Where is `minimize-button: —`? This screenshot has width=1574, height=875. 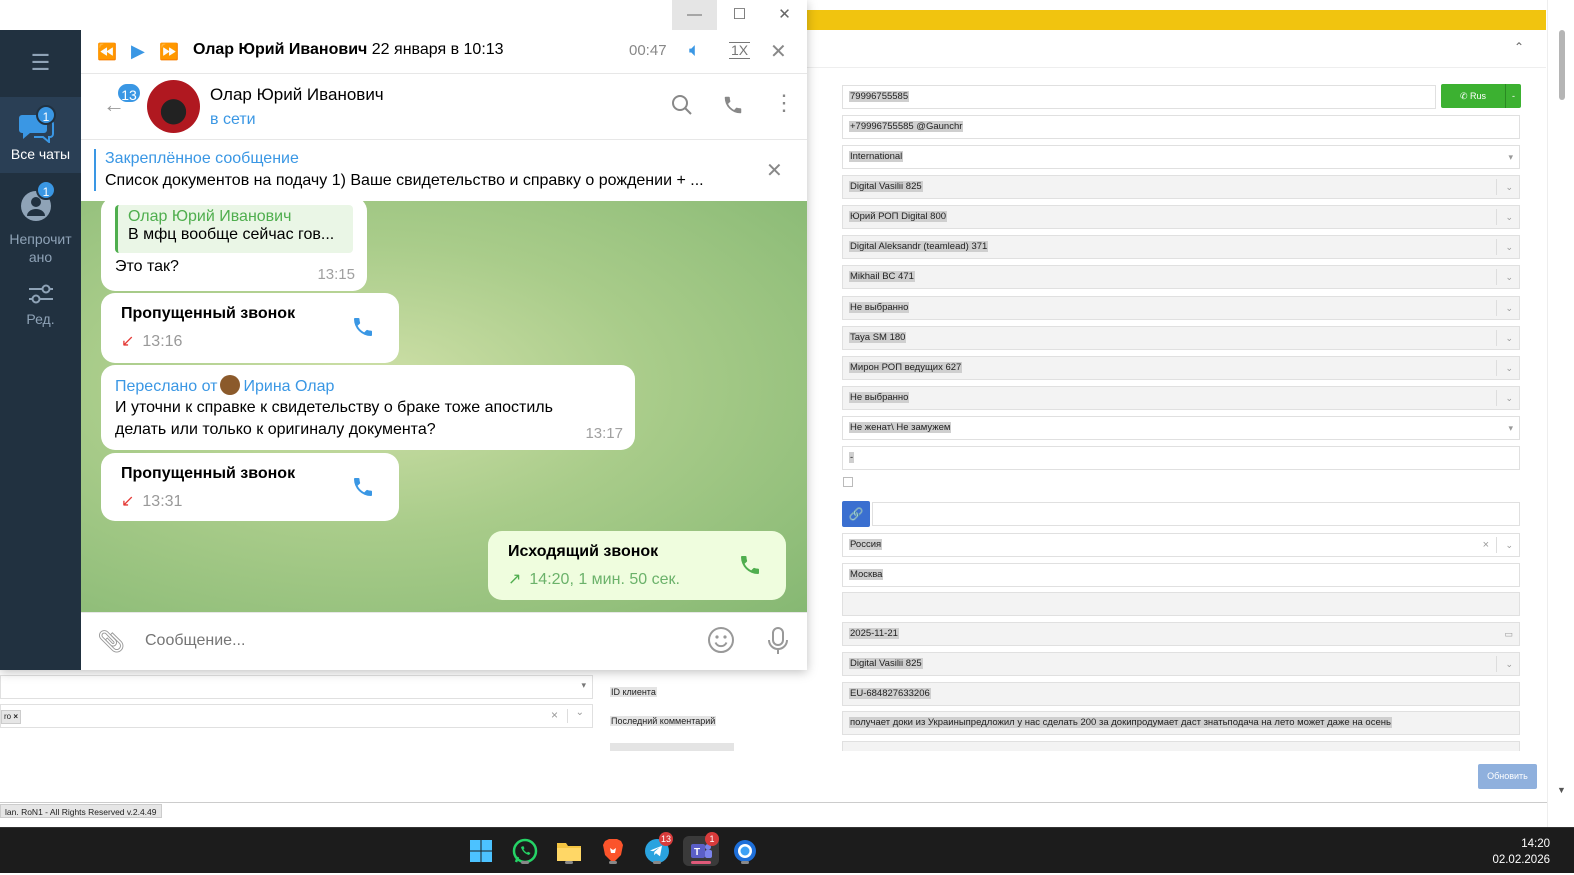 minimize-button: — is located at coordinates (694, 15).